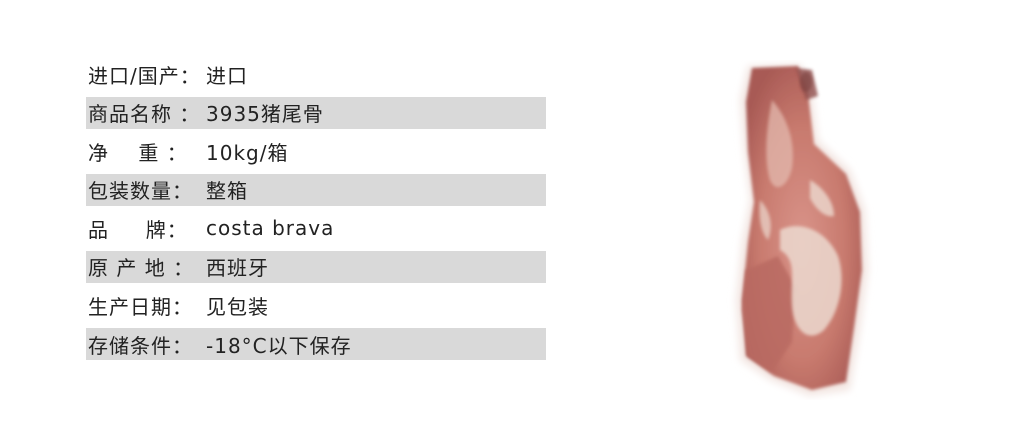 This screenshot has width=1024, height=433. What do you see at coordinates (316, 306) in the screenshot?
I see `spec-row-production-date: 生产日期： 见包装` at bounding box center [316, 306].